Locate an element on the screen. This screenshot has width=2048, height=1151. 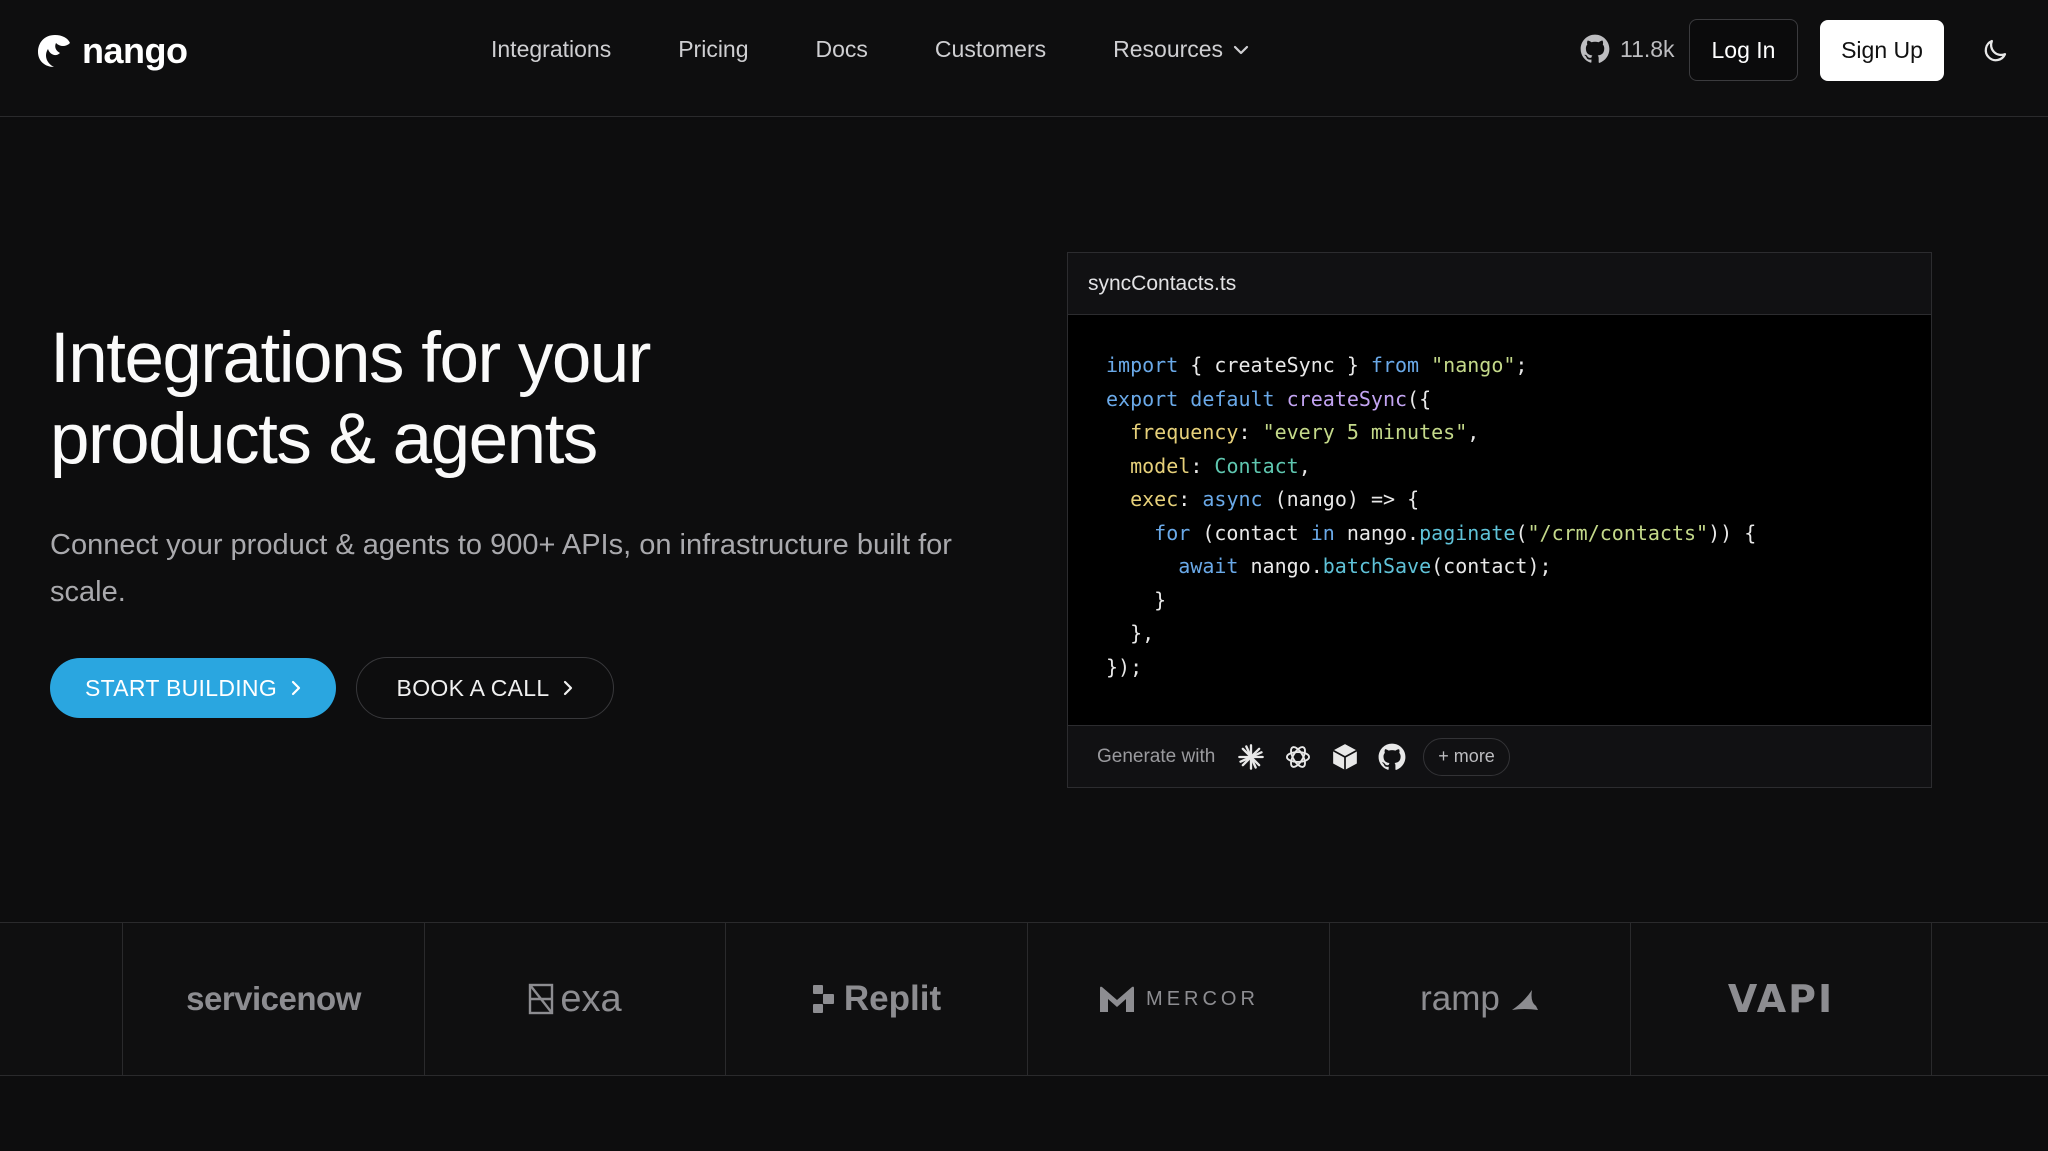
logo-replit: Replit is located at coordinates (876, 999).